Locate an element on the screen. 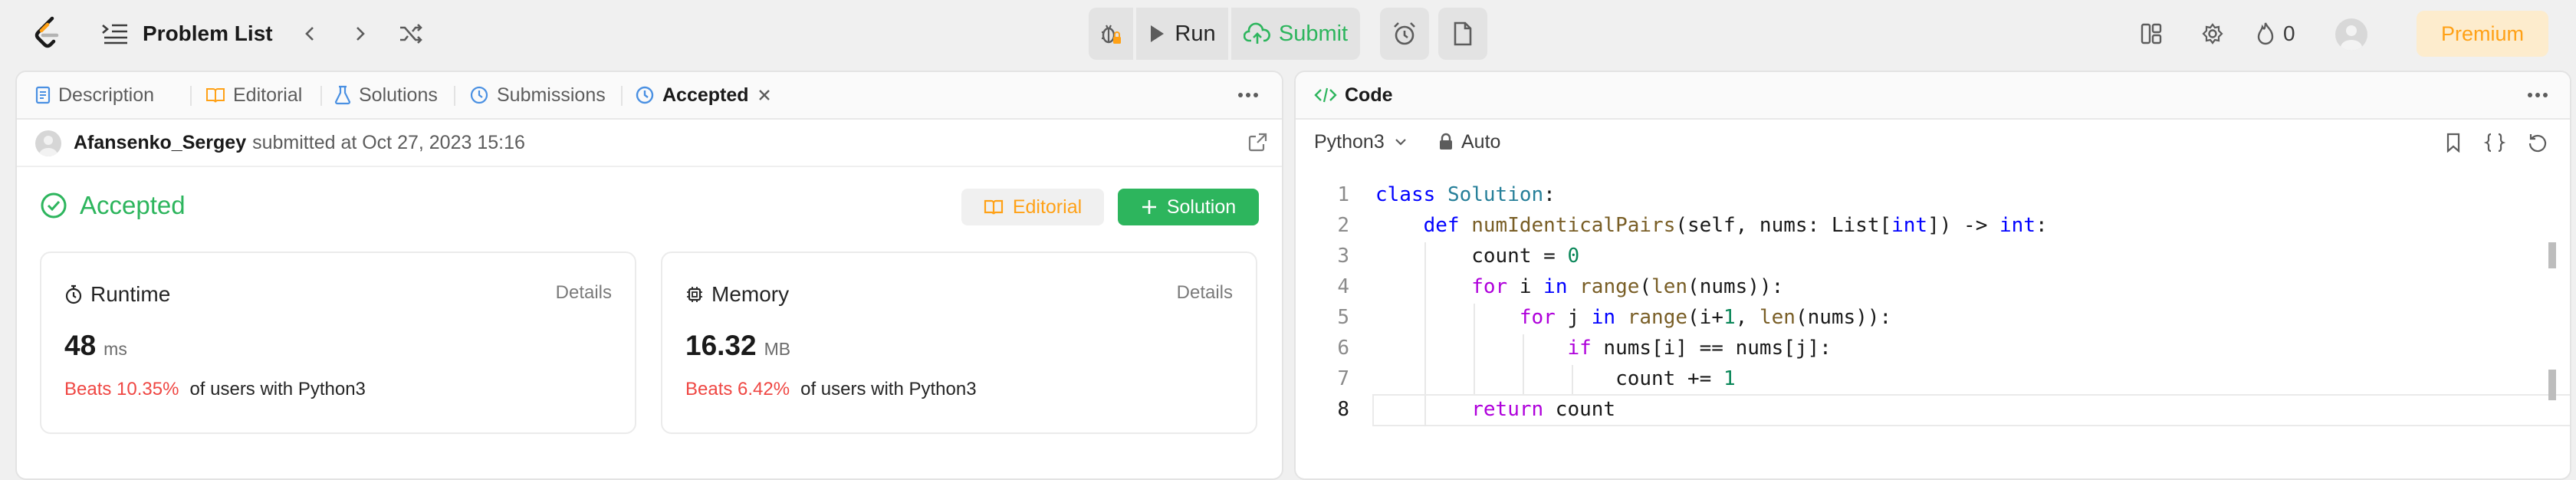  prev-problem-button is located at coordinates (310, 34).